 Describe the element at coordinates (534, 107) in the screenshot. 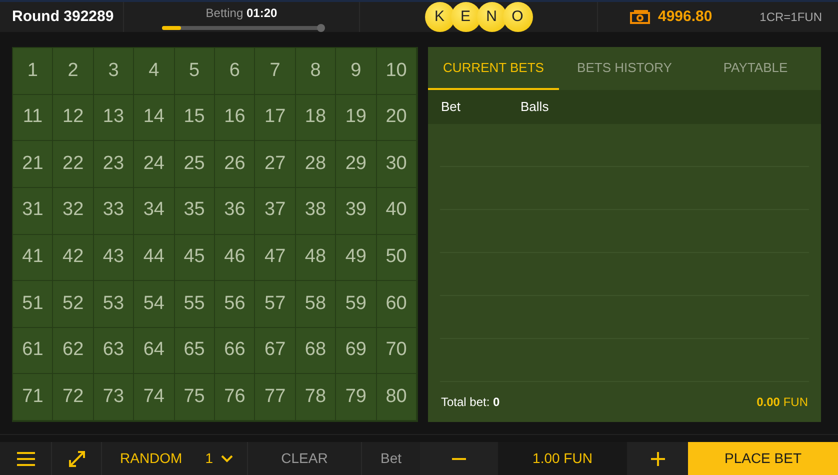

I see `column-header: Balls` at that location.